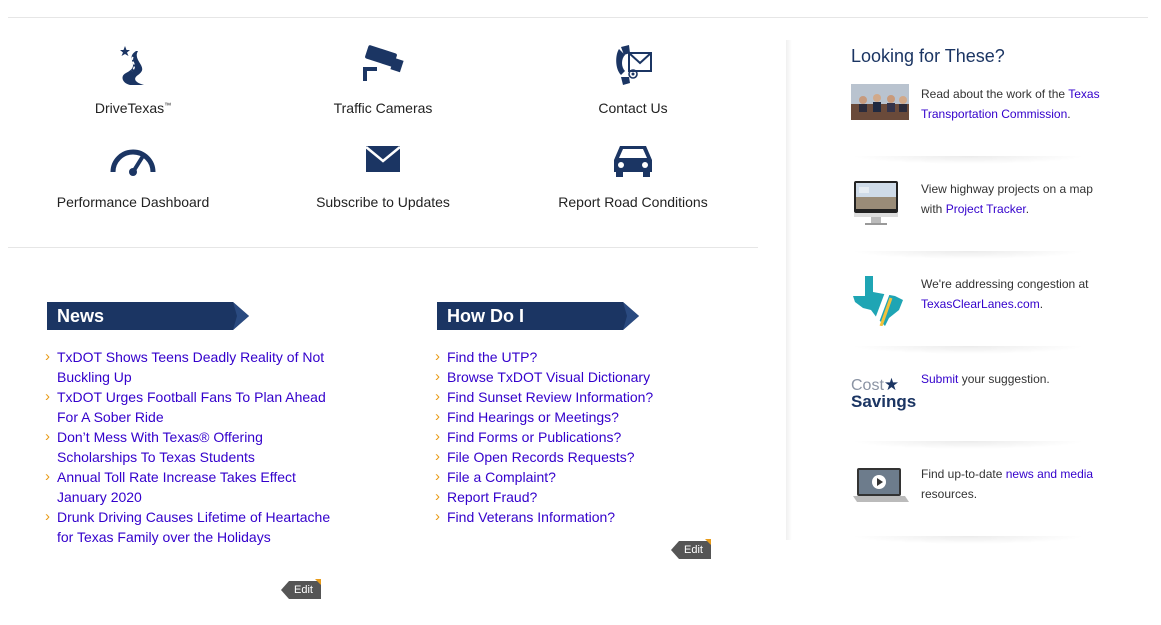 Image resolution: width=1161 pixels, height=625 pixels. I want to click on list-item: Find Hearings or Meetings?, so click(567, 417).